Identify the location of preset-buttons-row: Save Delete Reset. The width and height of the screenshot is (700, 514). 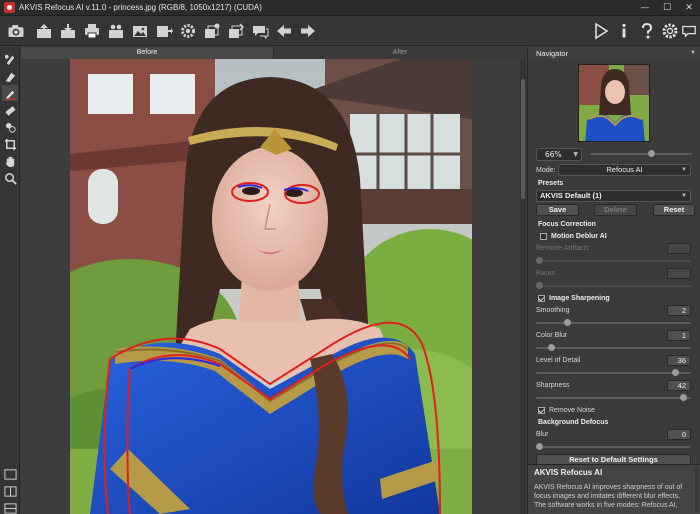
(614, 210).